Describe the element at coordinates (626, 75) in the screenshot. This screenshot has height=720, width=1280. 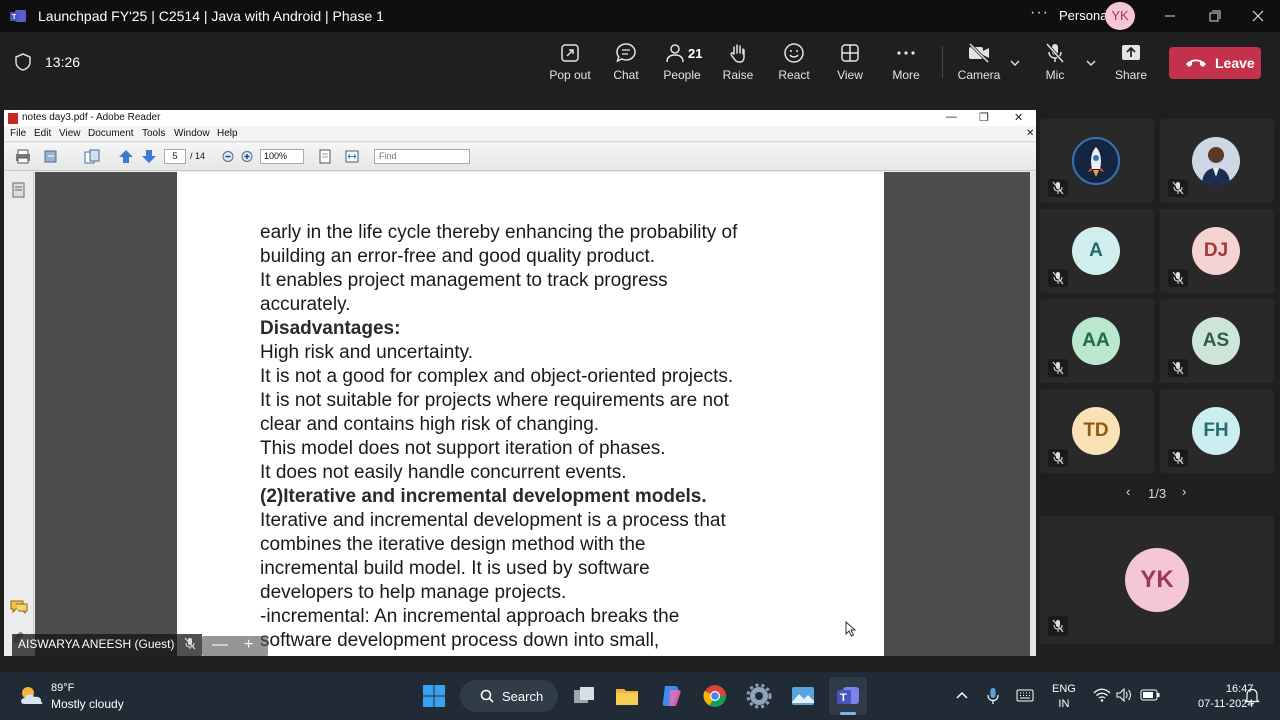
I see `chat-label: Chat` at that location.